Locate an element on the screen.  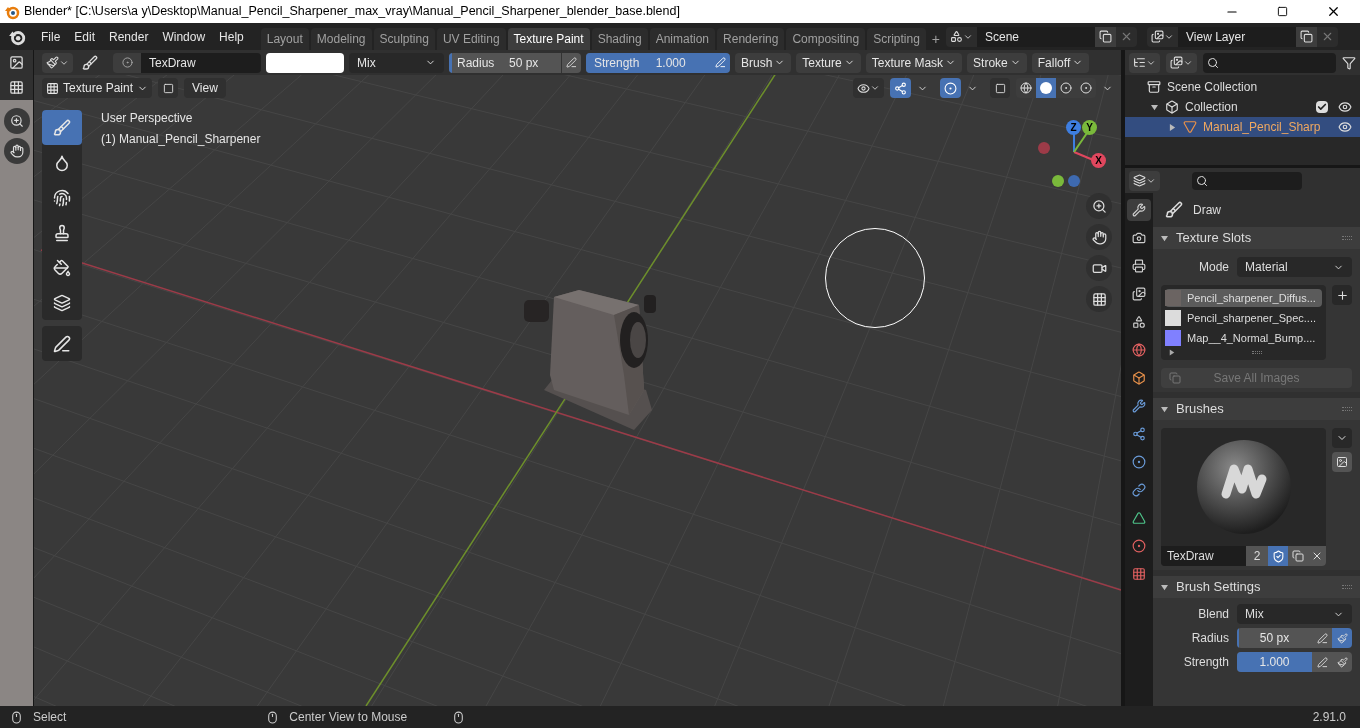
gizmo-y-axis: Y is located at coordinates (1089, 127).